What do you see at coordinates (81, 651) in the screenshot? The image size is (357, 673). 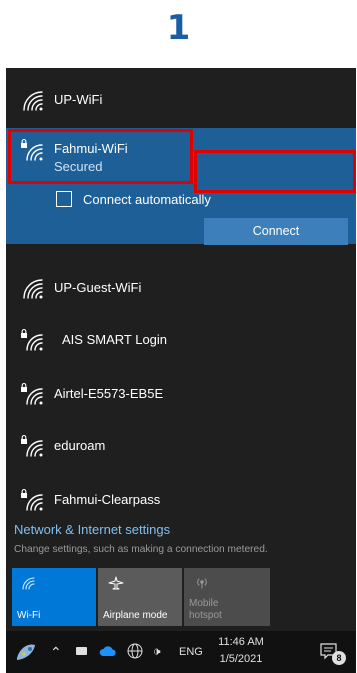 I see `battery-icon` at bounding box center [81, 651].